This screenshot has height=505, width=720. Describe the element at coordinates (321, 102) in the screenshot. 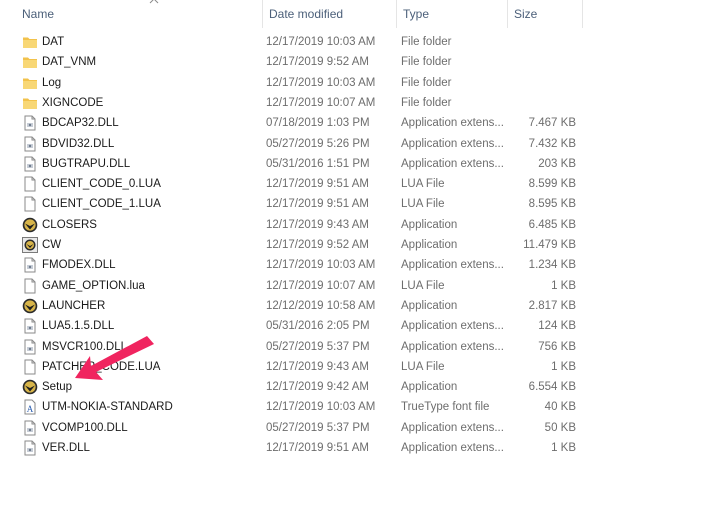

I see `file-date-modified: 12/17/2019 10:07 AM` at that location.